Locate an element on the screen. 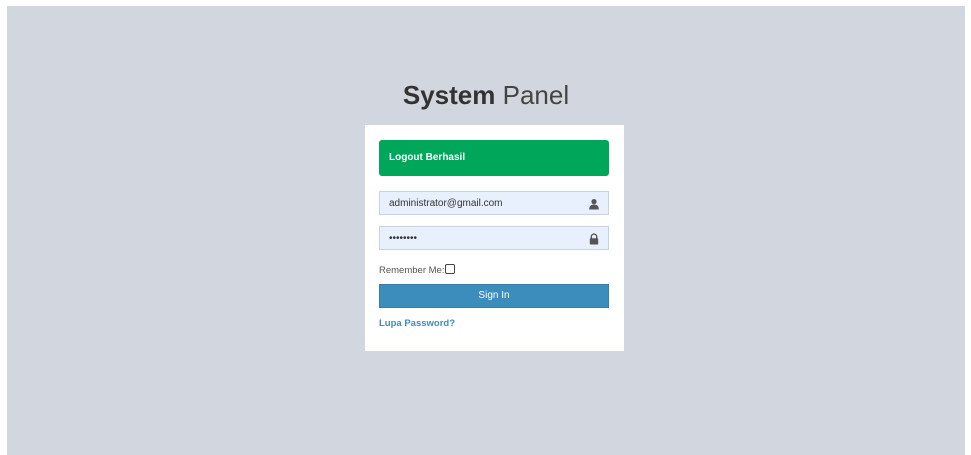  sign-in-button: Sign In is located at coordinates (494, 296).